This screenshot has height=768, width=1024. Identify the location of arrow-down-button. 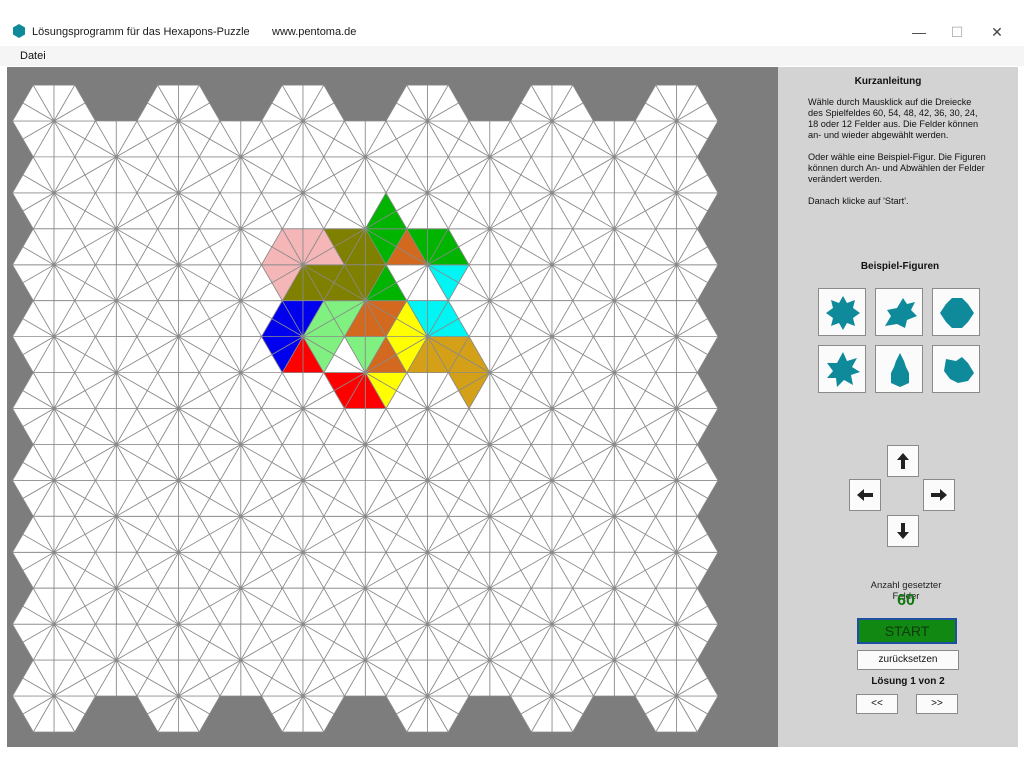
(903, 531).